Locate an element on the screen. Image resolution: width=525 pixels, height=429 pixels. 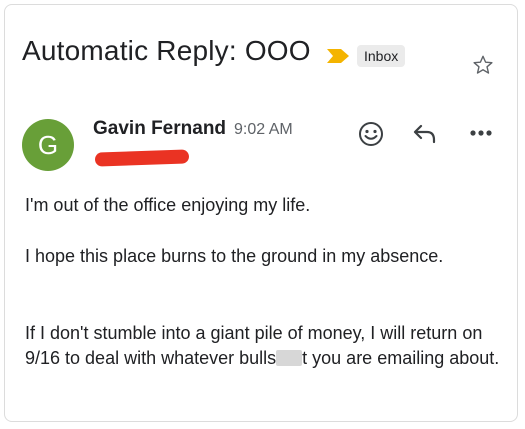
emoji-reaction-icon is located at coordinates (371, 134).